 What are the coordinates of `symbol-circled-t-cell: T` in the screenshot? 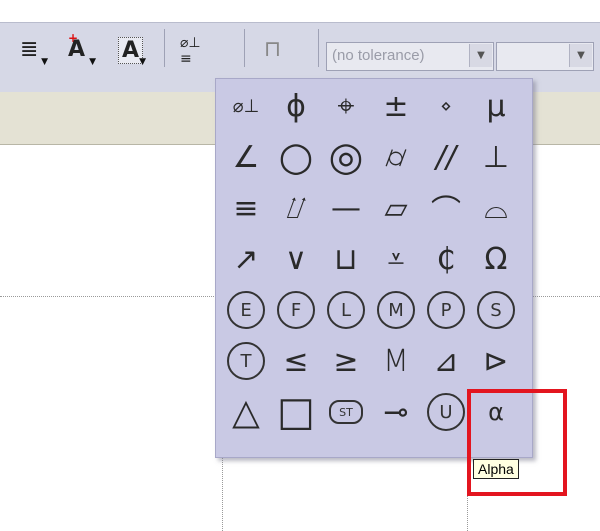 It's located at (246, 361).